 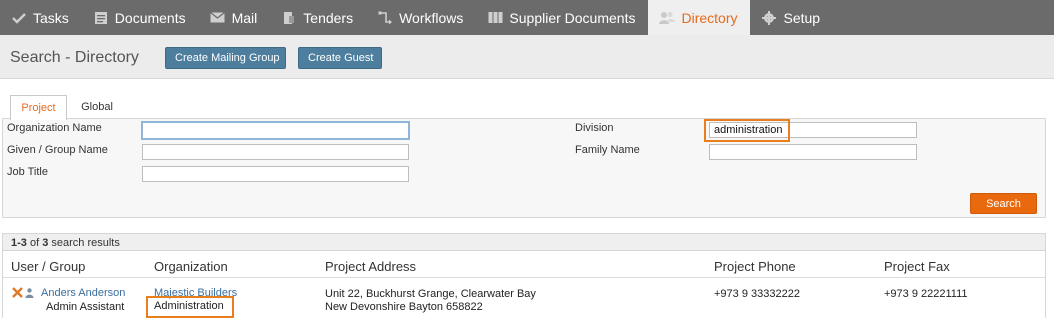 I want to click on user-name-link: Anders Anderson, so click(x=83, y=293).